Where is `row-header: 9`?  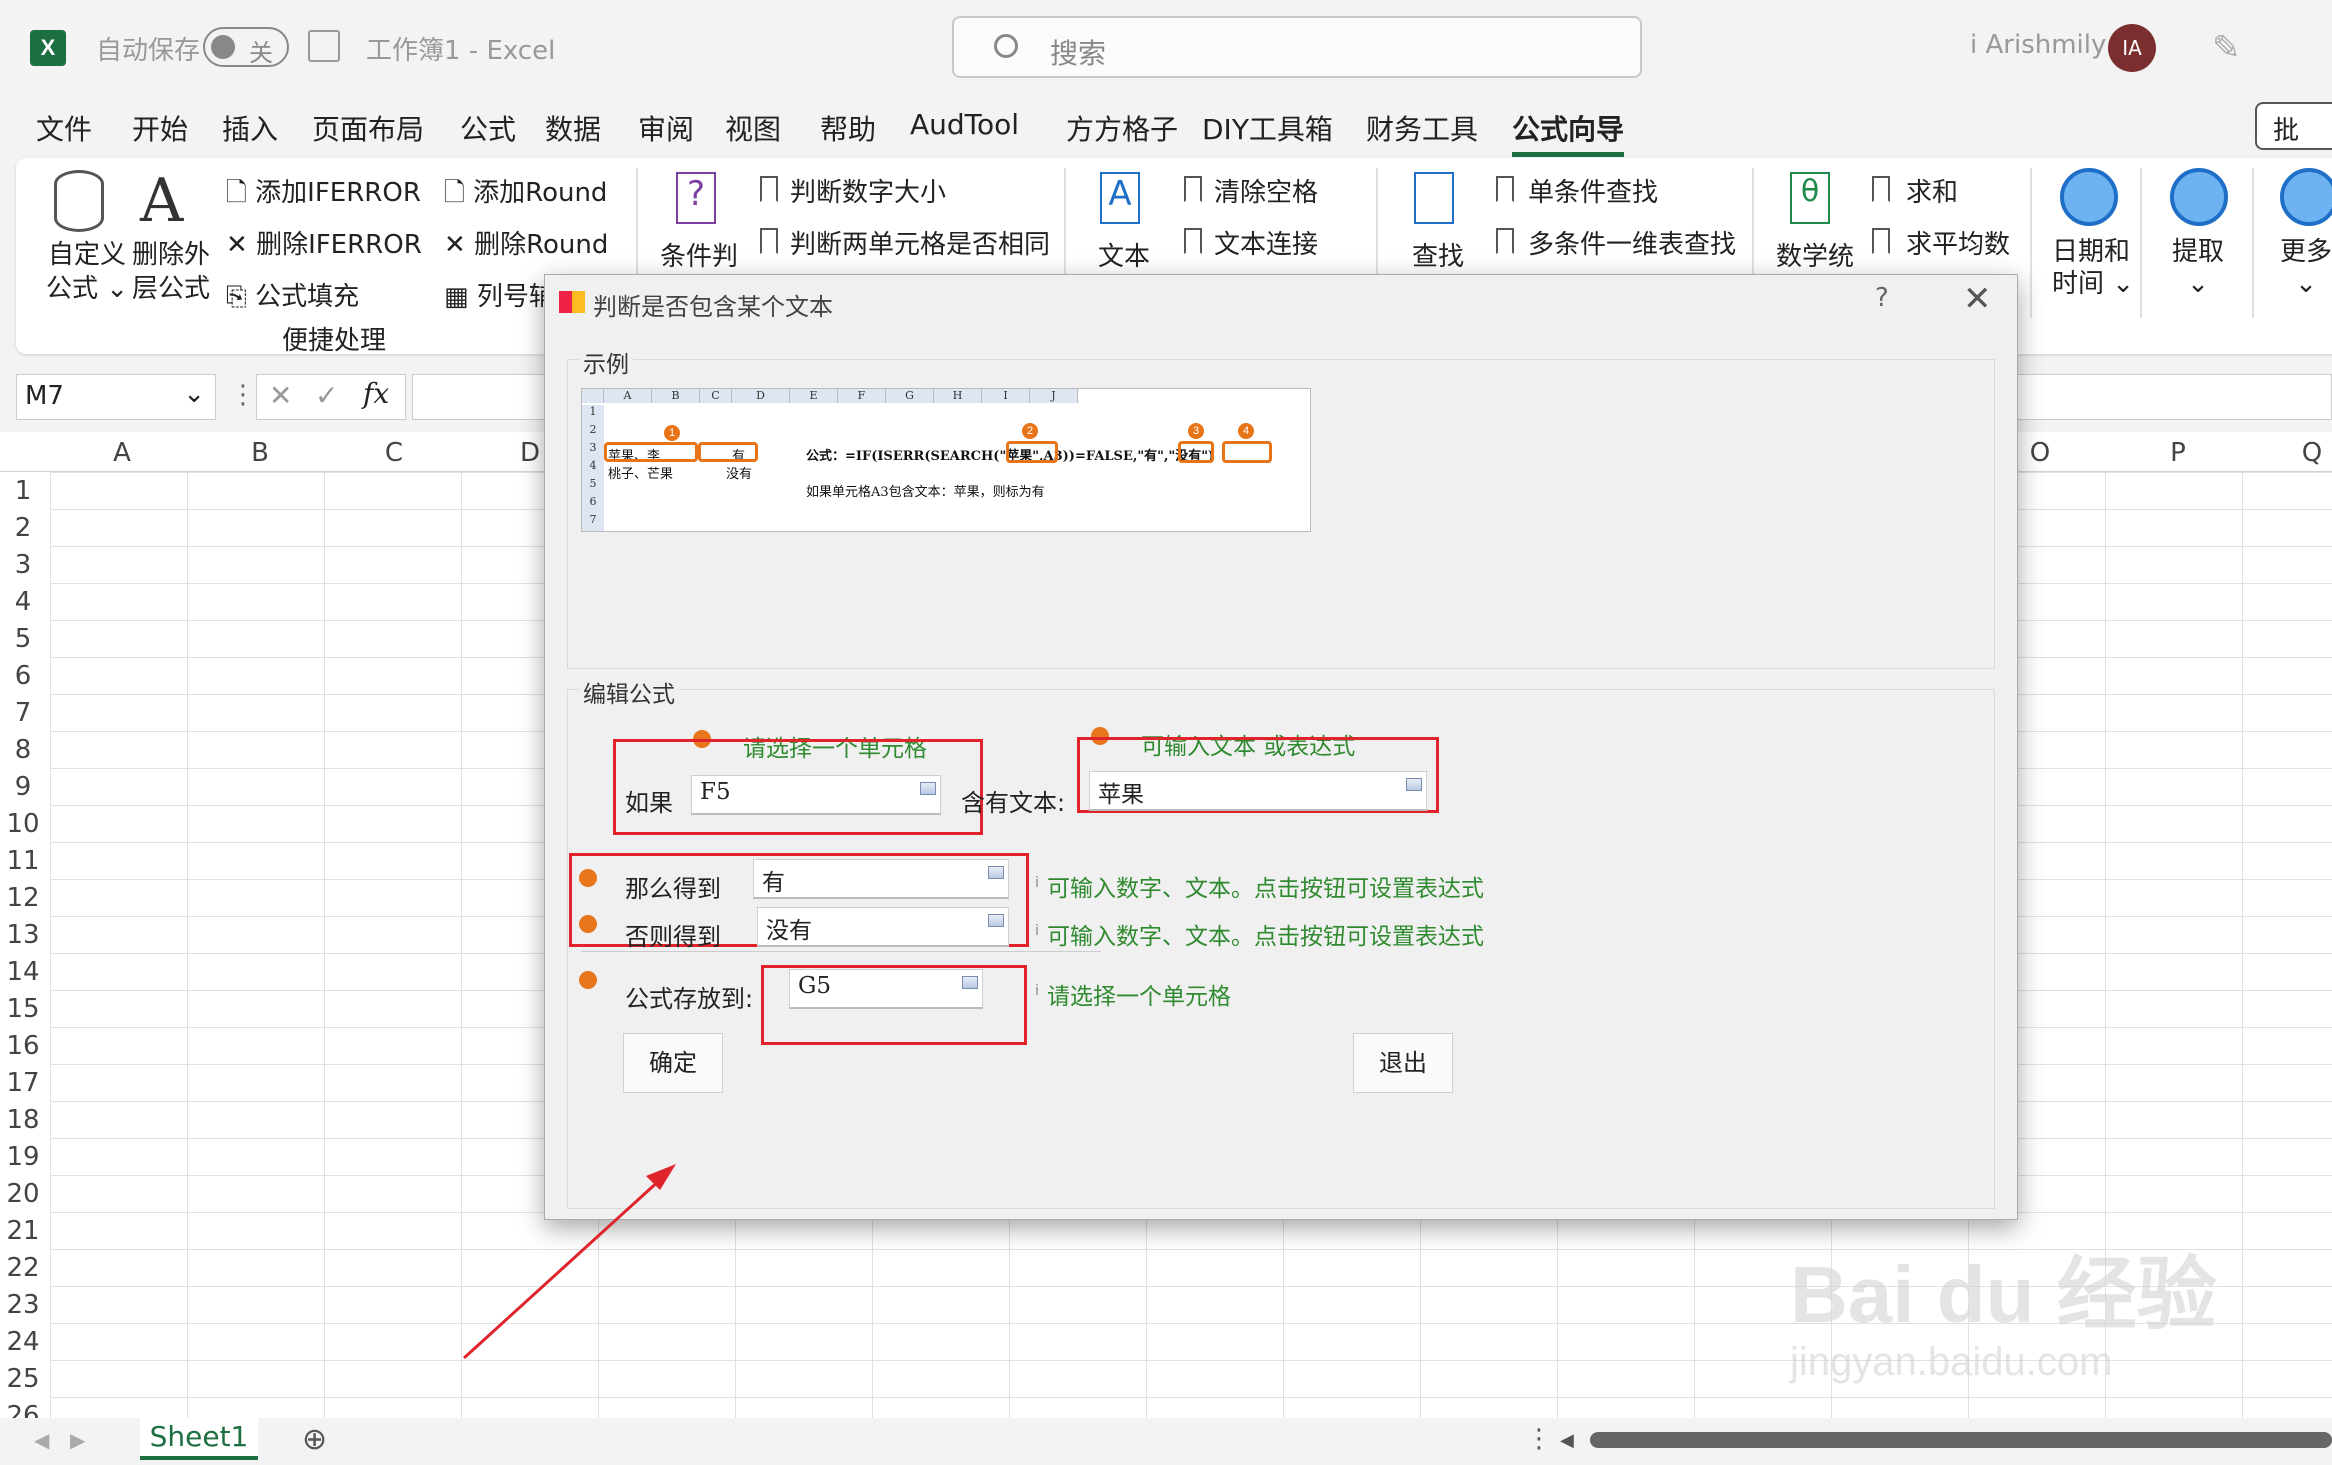
row-header: 9 is located at coordinates (23, 787).